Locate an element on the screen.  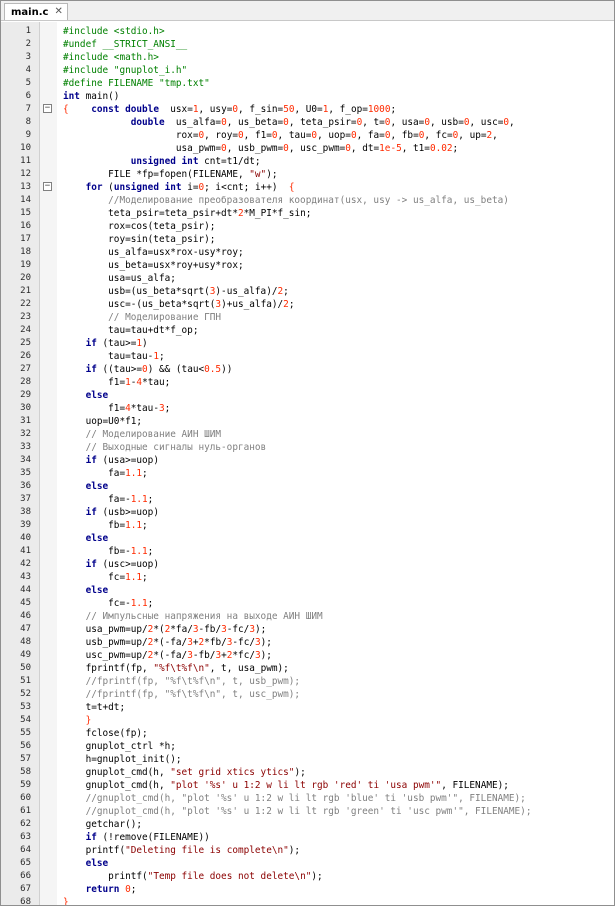
code-line: 43 fc=1.1; is located at coordinates (307, 577).